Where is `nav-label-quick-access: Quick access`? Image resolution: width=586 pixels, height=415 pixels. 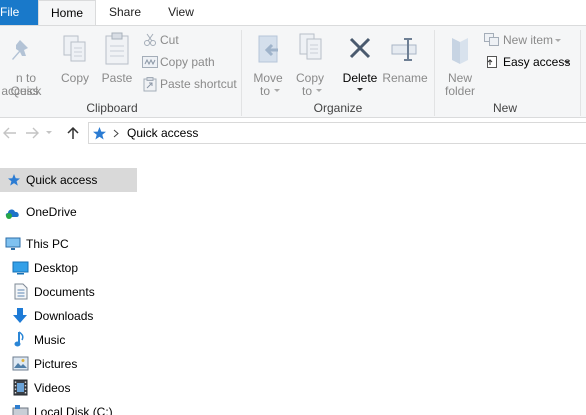 nav-label-quick-access: Quick access is located at coordinates (62, 180).